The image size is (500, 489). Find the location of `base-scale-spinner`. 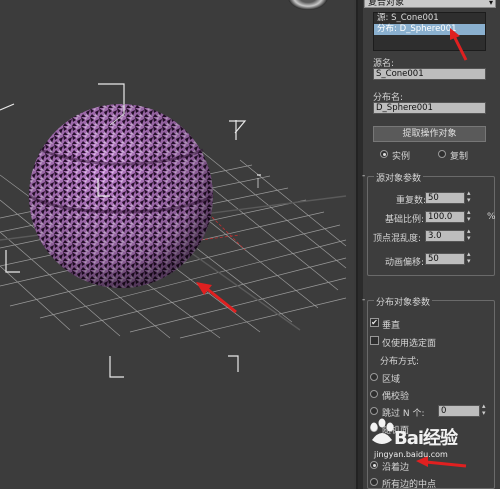

base-scale-spinner is located at coordinates (470, 215).